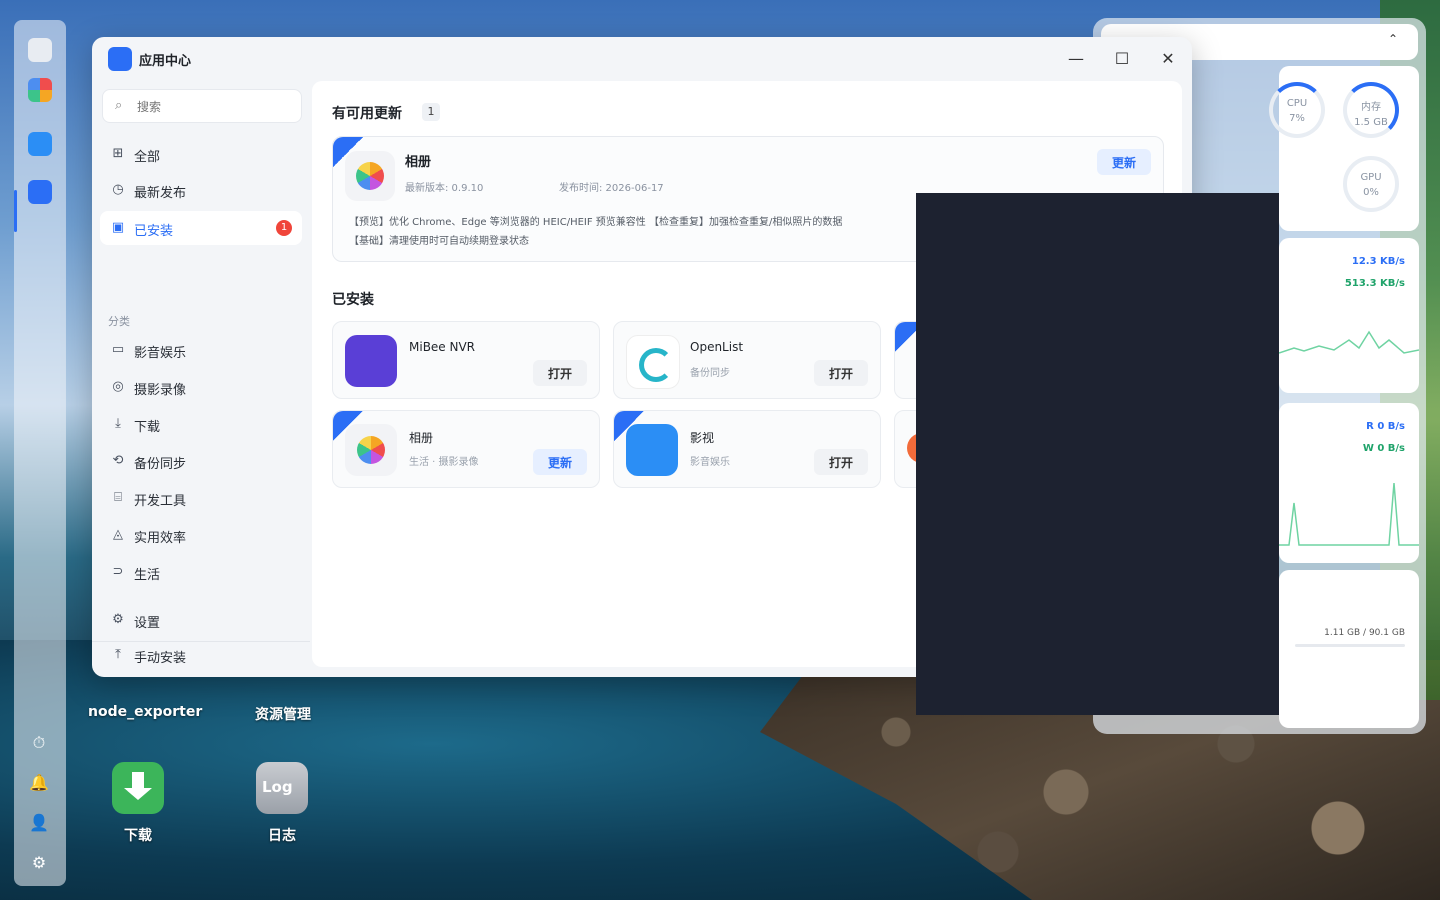 This screenshot has width=1440, height=900. Describe the element at coordinates (710, 462) in the screenshot. I see `app-category: 影音娱乐` at that location.